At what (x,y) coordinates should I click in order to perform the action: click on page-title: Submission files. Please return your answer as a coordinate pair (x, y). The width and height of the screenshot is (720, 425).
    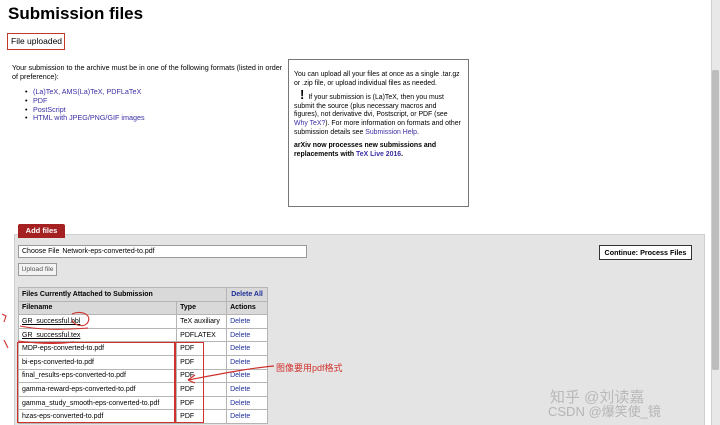
    Looking at the image, I should click on (76, 13).